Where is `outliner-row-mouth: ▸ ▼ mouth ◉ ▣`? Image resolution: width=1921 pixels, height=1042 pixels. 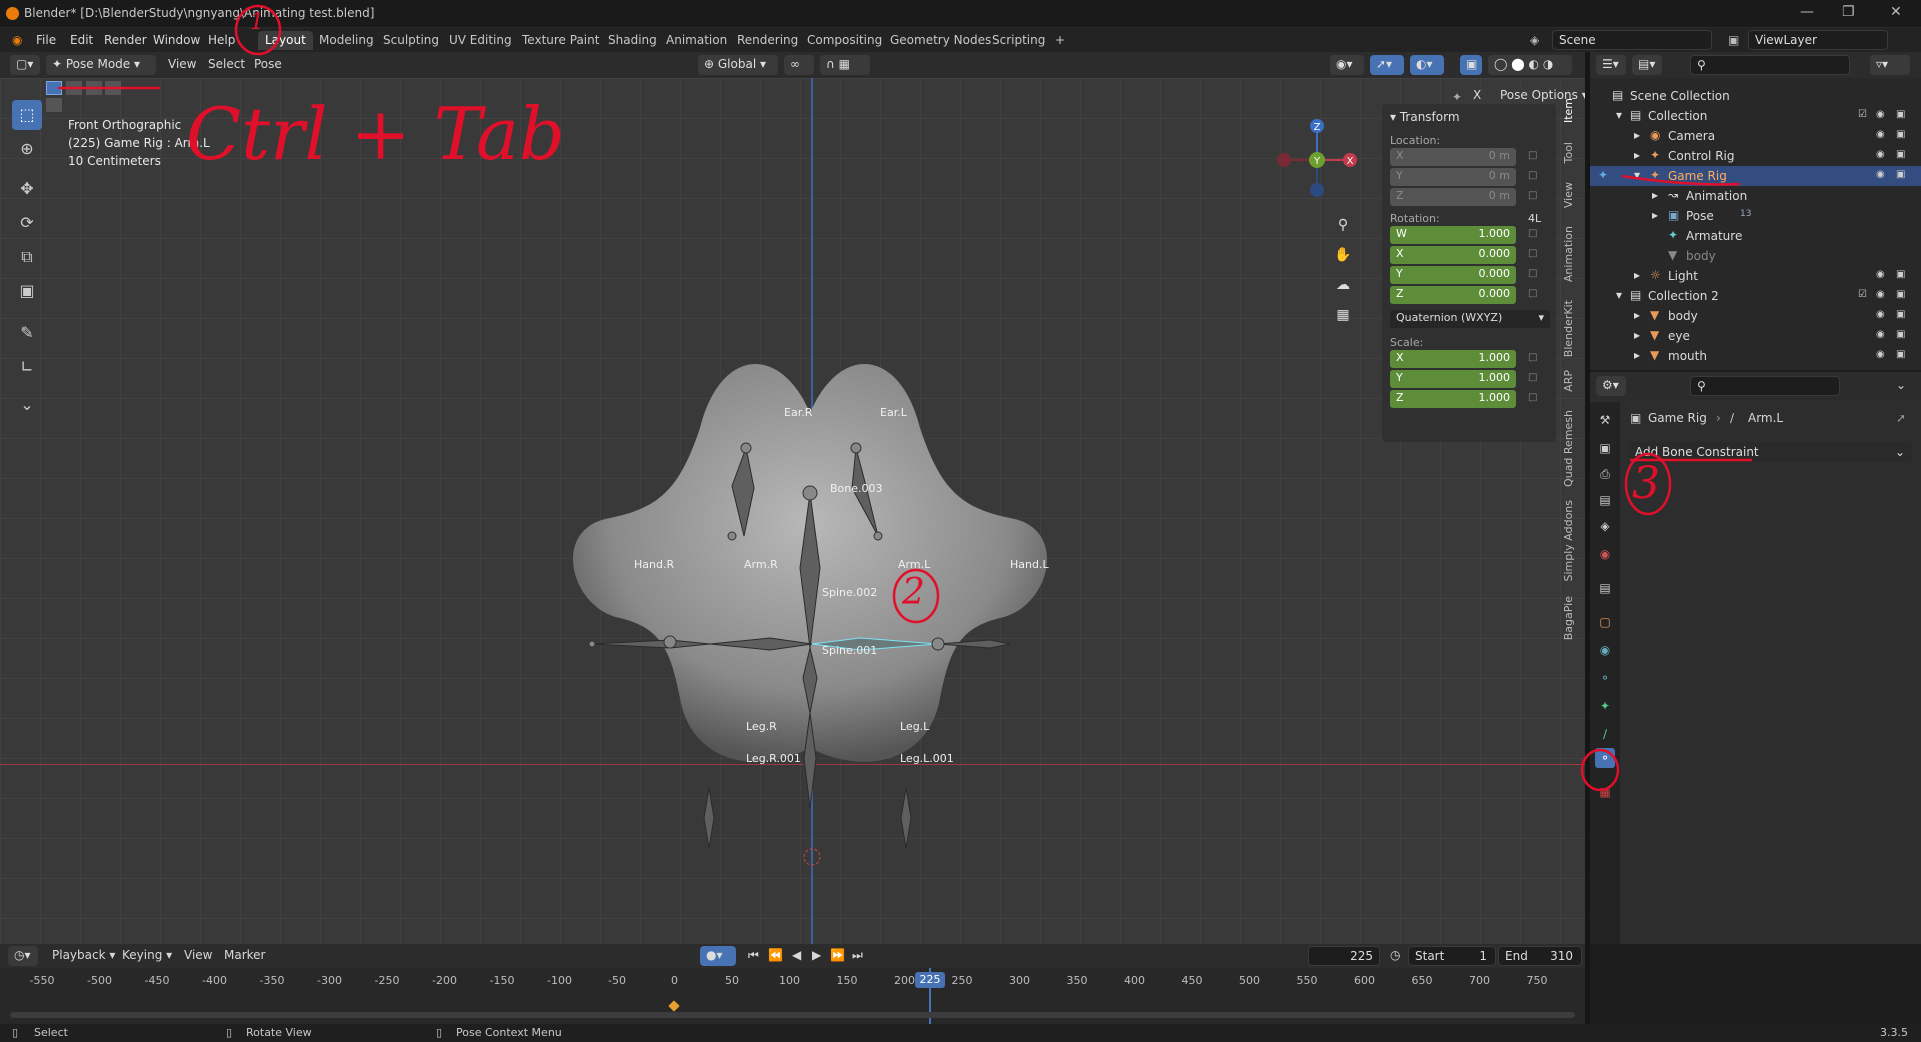 outliner-row-mouth: ▸ ▼ mouth ◉ ▣ is located at coordinates (1755, 356).